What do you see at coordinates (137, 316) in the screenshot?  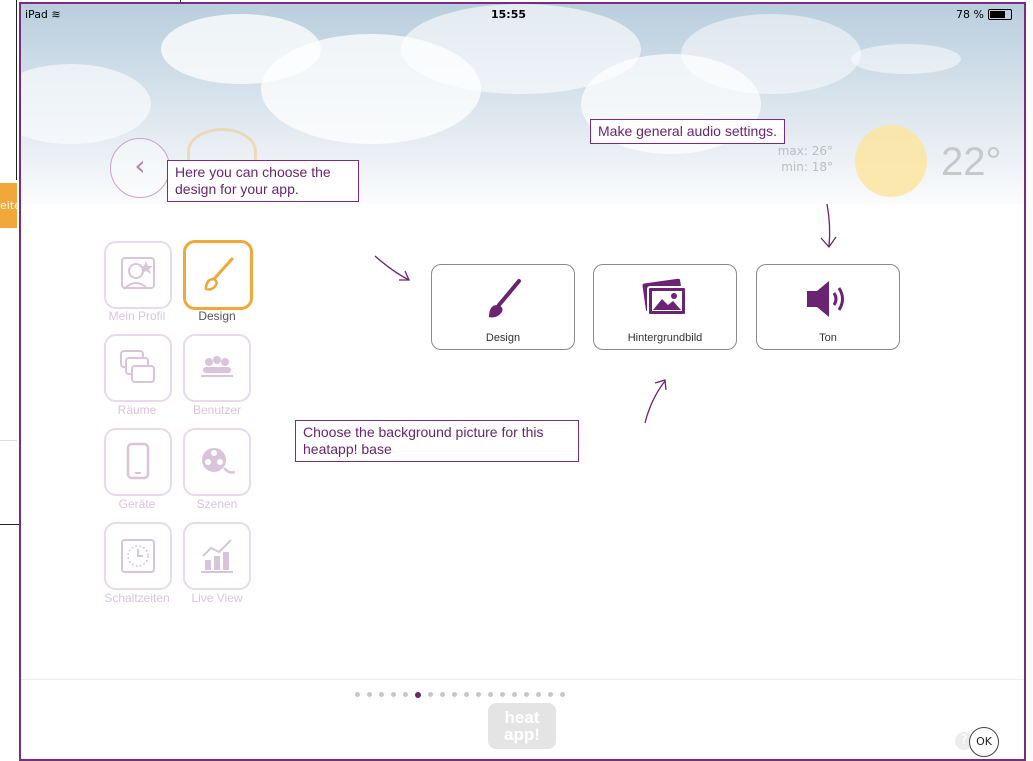 I see `sidebar-item-label: Mein Profil` at bounding box center [137, 316].